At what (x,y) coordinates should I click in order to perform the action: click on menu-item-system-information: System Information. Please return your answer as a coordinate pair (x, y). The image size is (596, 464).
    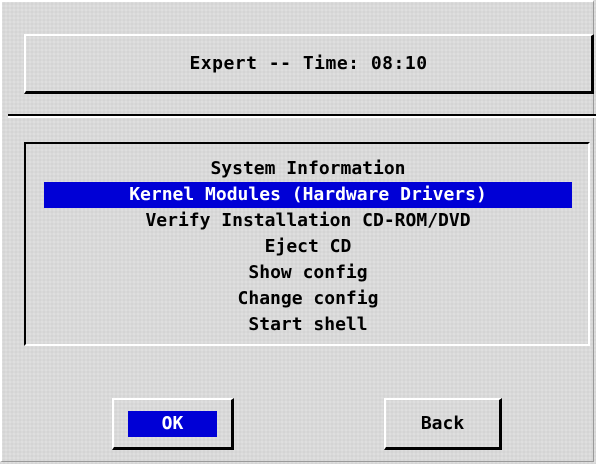
    Looking at the image, I should click on (308, 169).